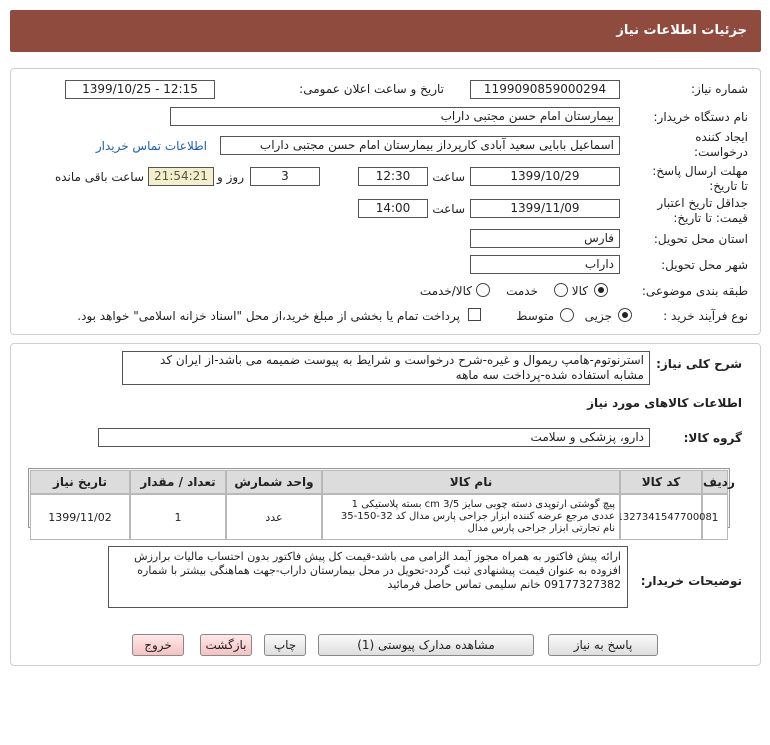 Image resolution: width=770 pixels, height=745 pixels. What do you see at coordinates (385, 31) in the screenshot?
I see `page-header: جزئیات اطلاعات نیاز` at bounding box center [385, 31].